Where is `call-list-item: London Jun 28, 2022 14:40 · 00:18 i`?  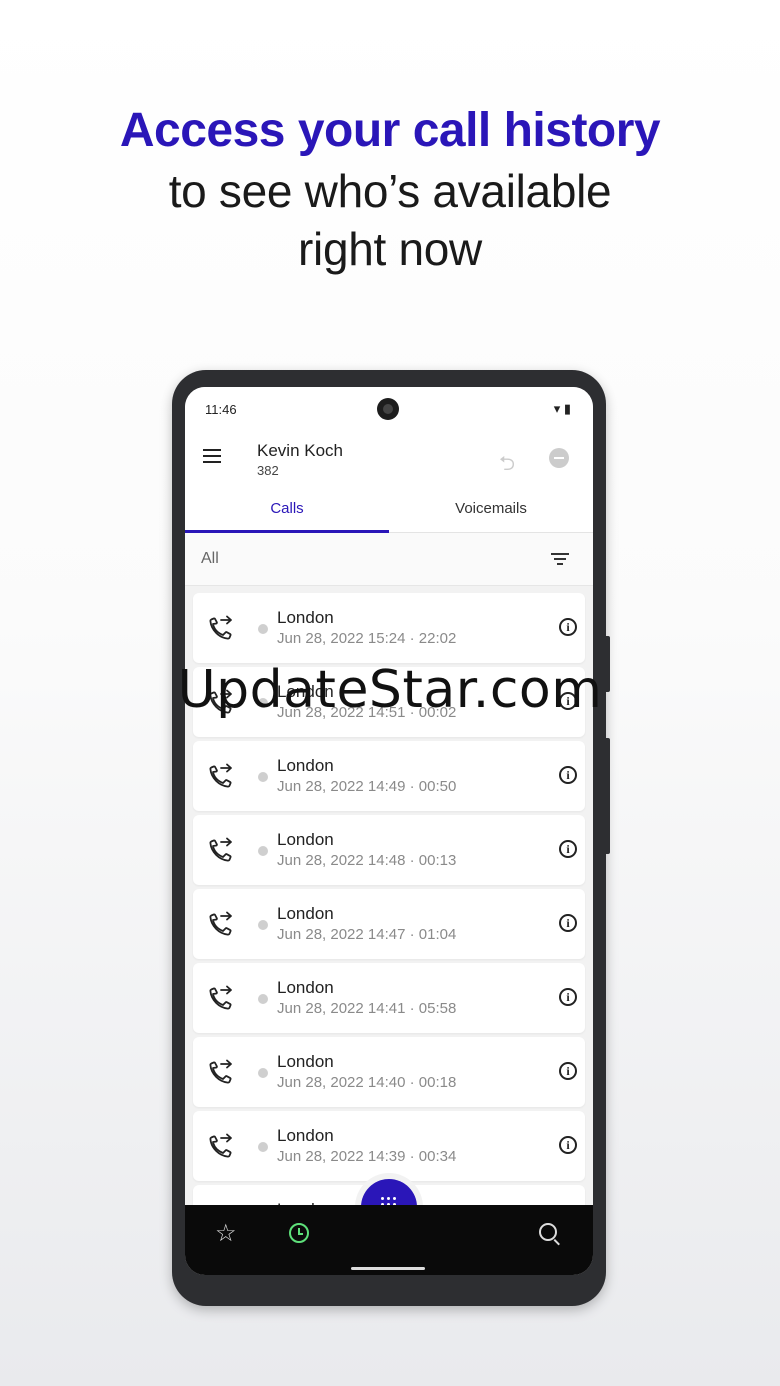 call-list-item: London Jun 28, 2022 14:40 · 00:18 i is located at coordinates (389, 1072).